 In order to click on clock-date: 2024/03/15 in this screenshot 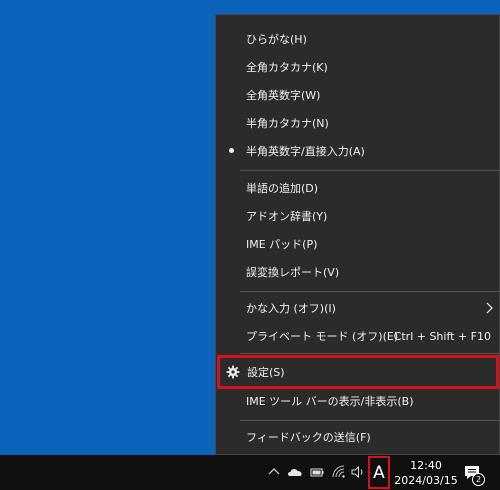, I will do `click(426, 480)`.